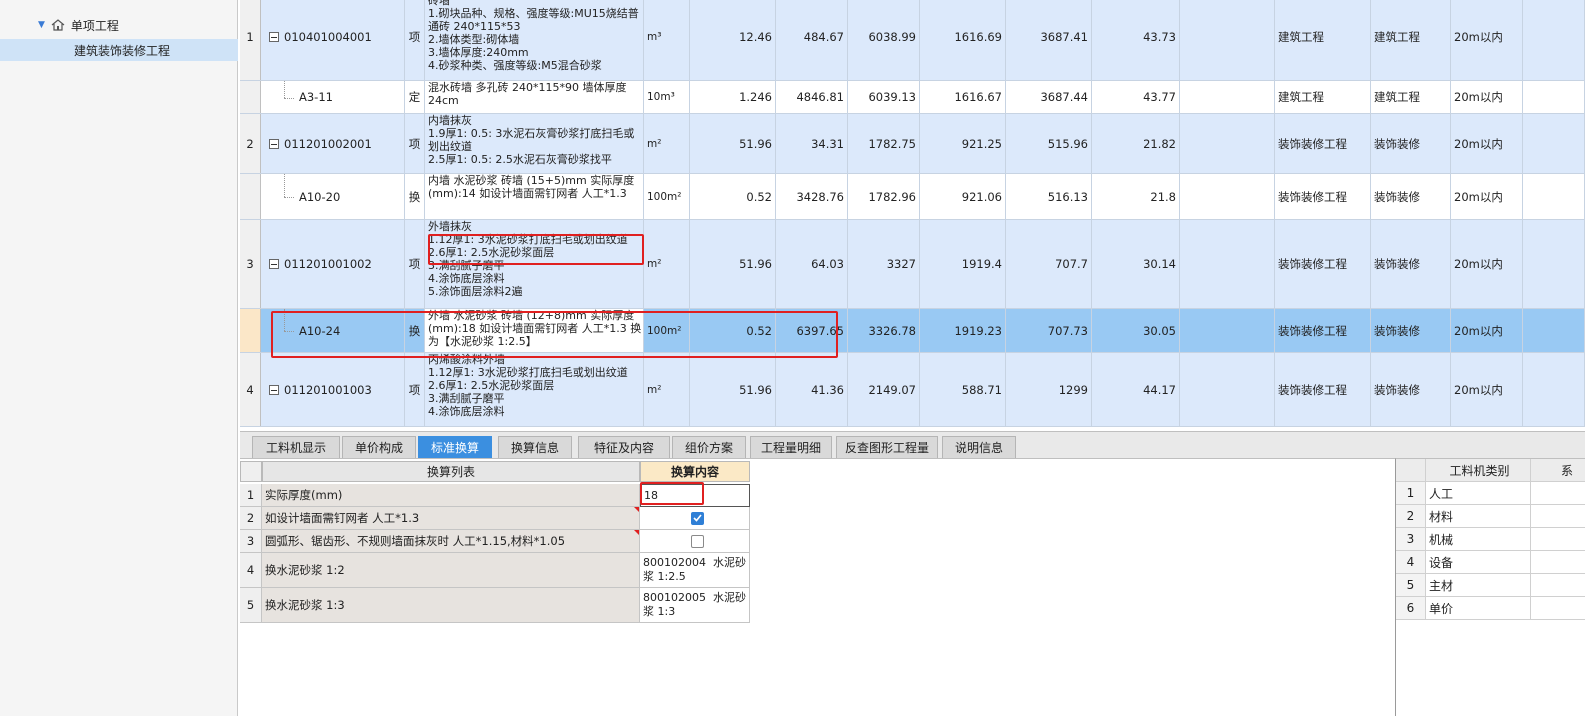 Image resolution: width=1585 pixels, height=716 pixels. Describe the element at coordinates (1136, 40) in the screenshot. I see `machine-cost-cell: 43.73` at that location.